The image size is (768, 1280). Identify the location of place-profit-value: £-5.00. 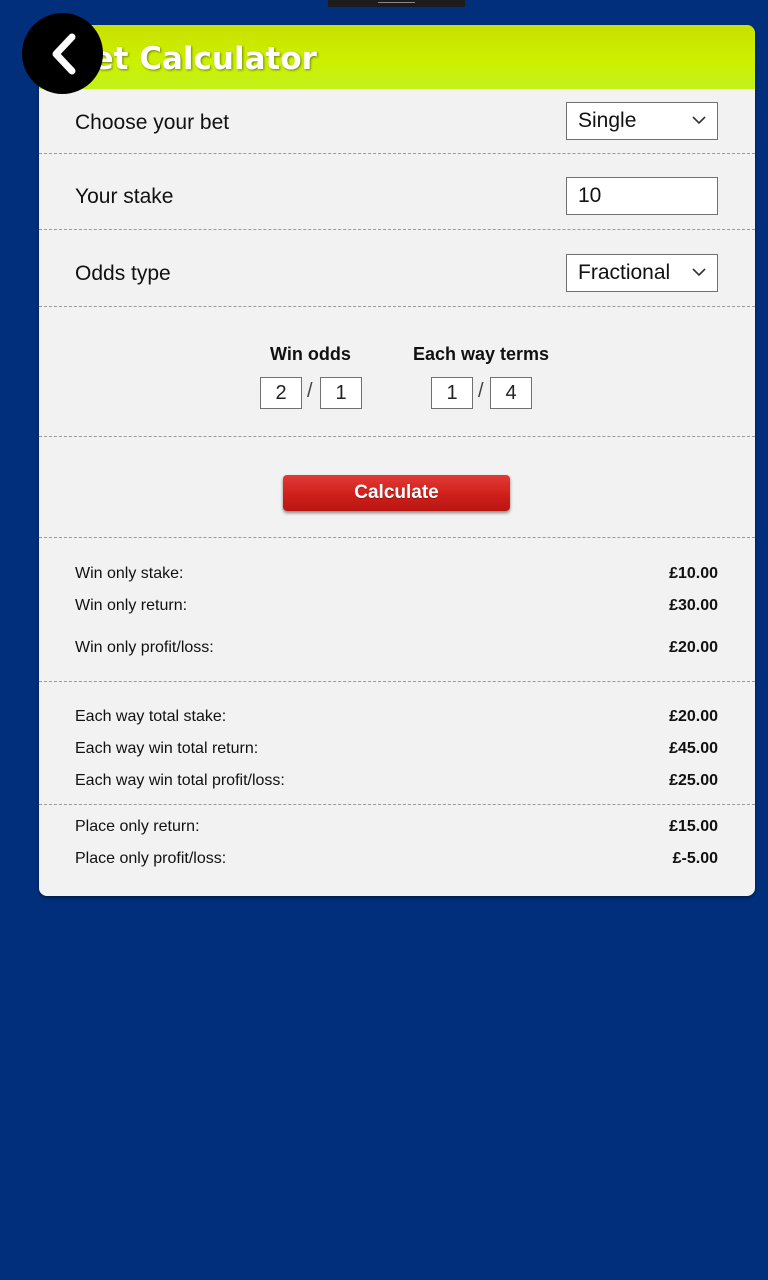
(695, 858).